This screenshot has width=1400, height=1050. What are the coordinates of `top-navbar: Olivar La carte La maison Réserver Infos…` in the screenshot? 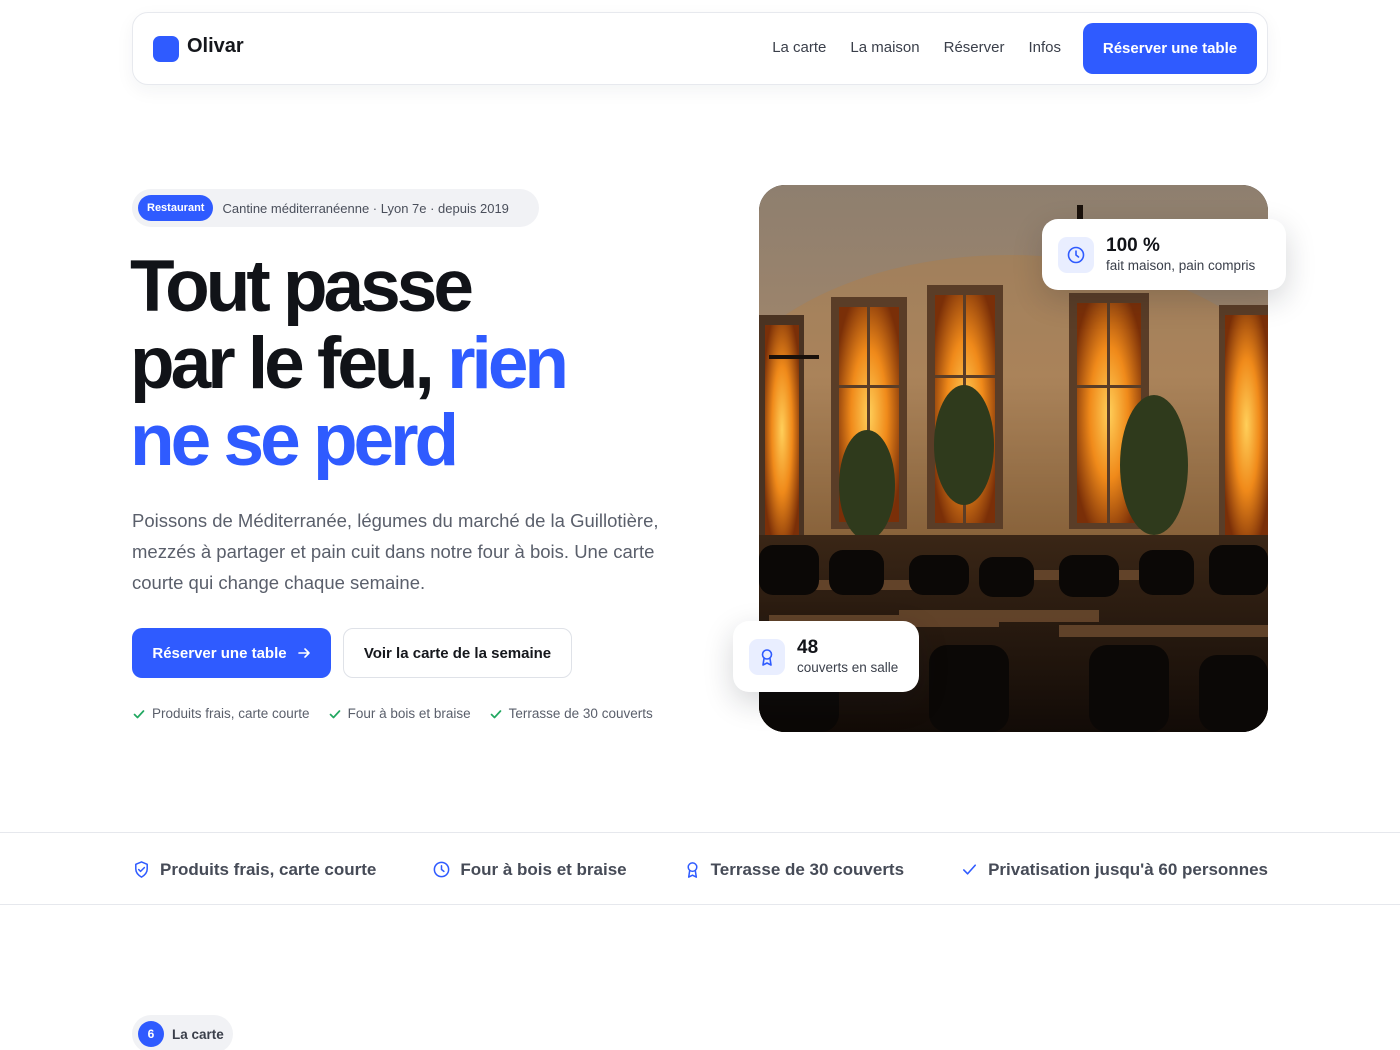 It's located at (700, 48).